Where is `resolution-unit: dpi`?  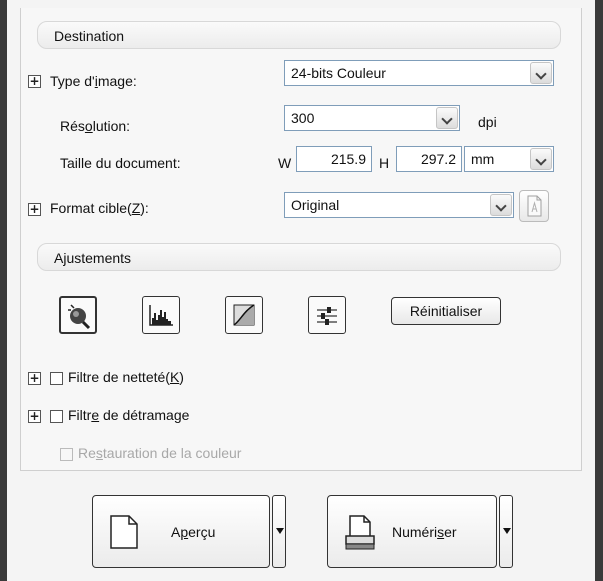
resolution-unit: dpi is located at coordinates (487, 122).